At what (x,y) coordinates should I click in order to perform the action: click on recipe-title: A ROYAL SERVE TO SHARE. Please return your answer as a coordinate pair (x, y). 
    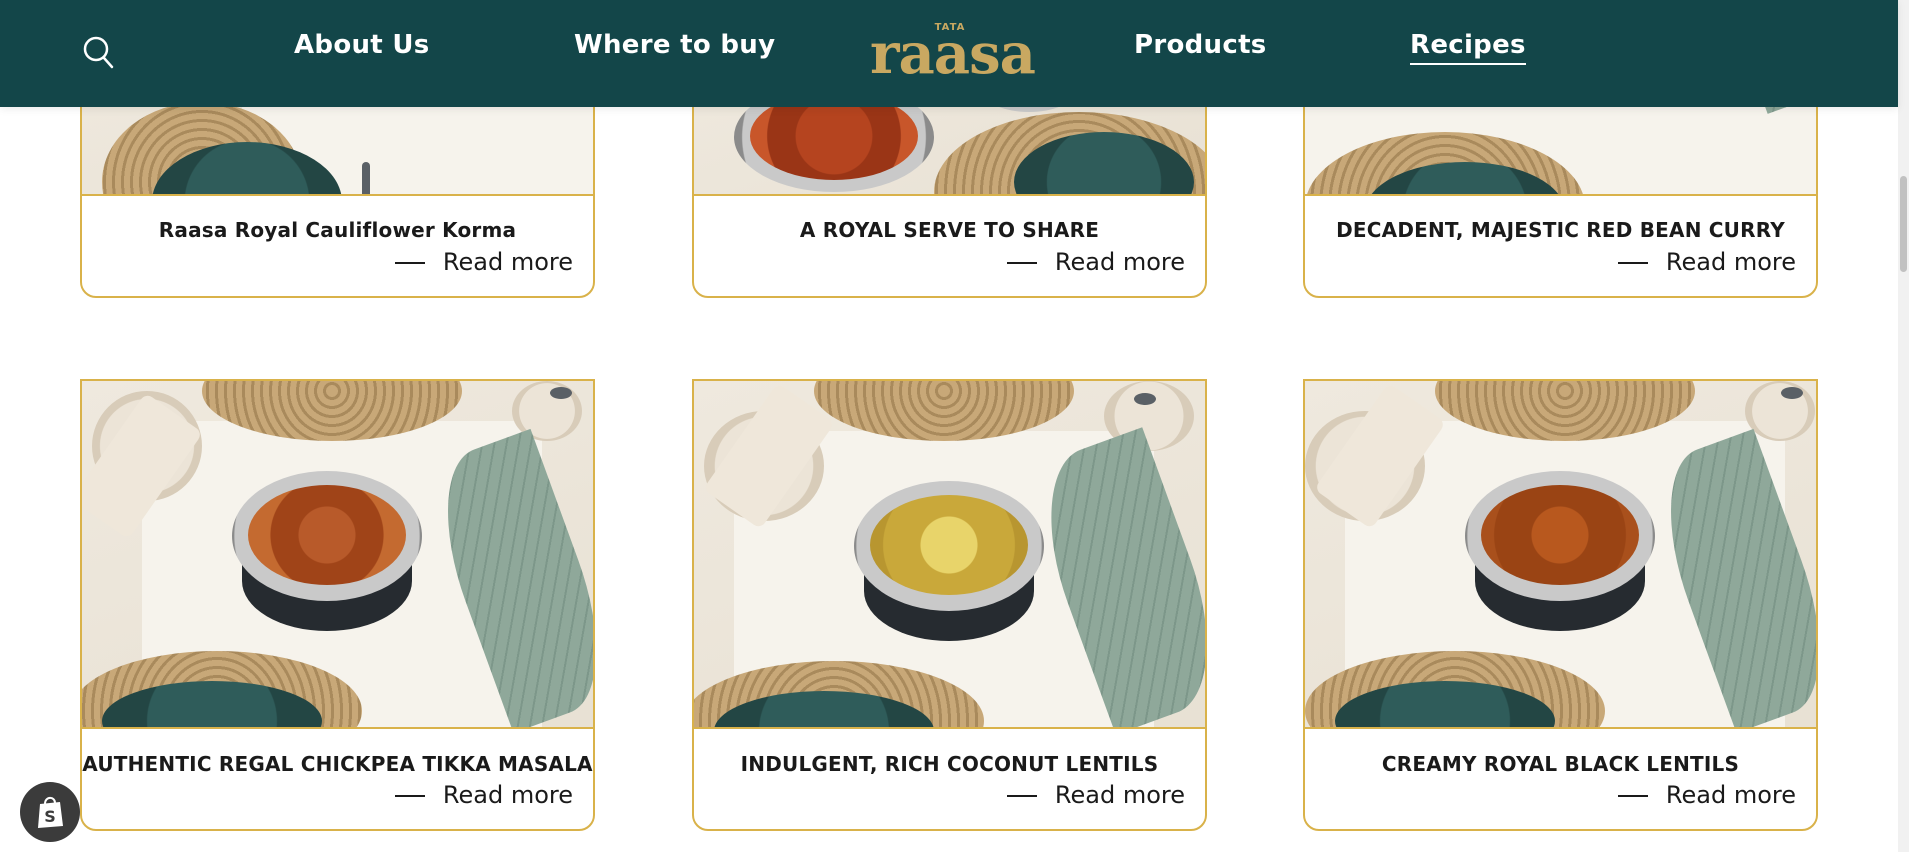
    Looking at the image, I should click on (949, 230).